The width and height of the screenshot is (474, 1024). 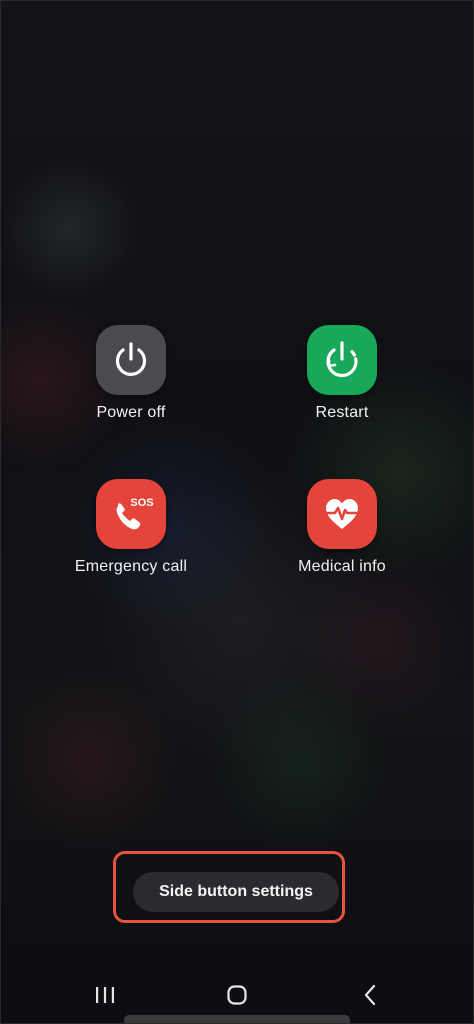 I want to click on gesture-handle, so click(x=237, y=1019).